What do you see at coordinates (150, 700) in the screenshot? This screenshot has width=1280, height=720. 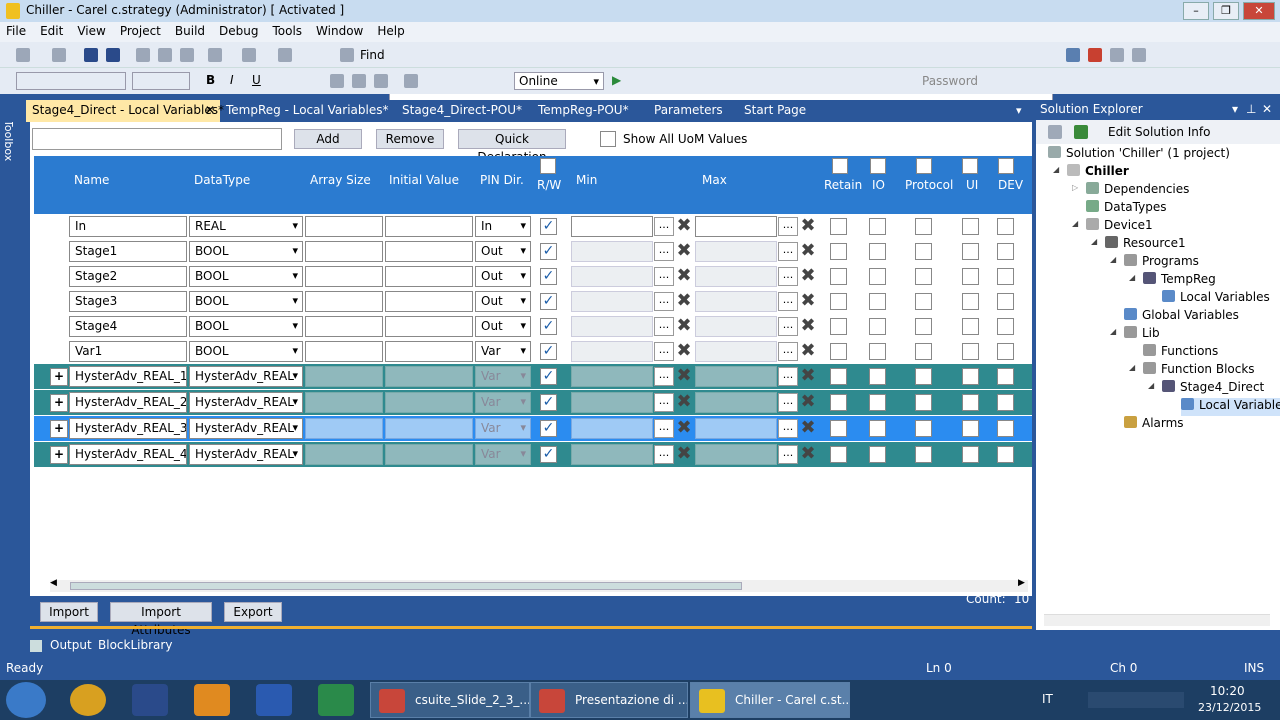 I see `c-strategy-icon` at bounding box center [150, 700].